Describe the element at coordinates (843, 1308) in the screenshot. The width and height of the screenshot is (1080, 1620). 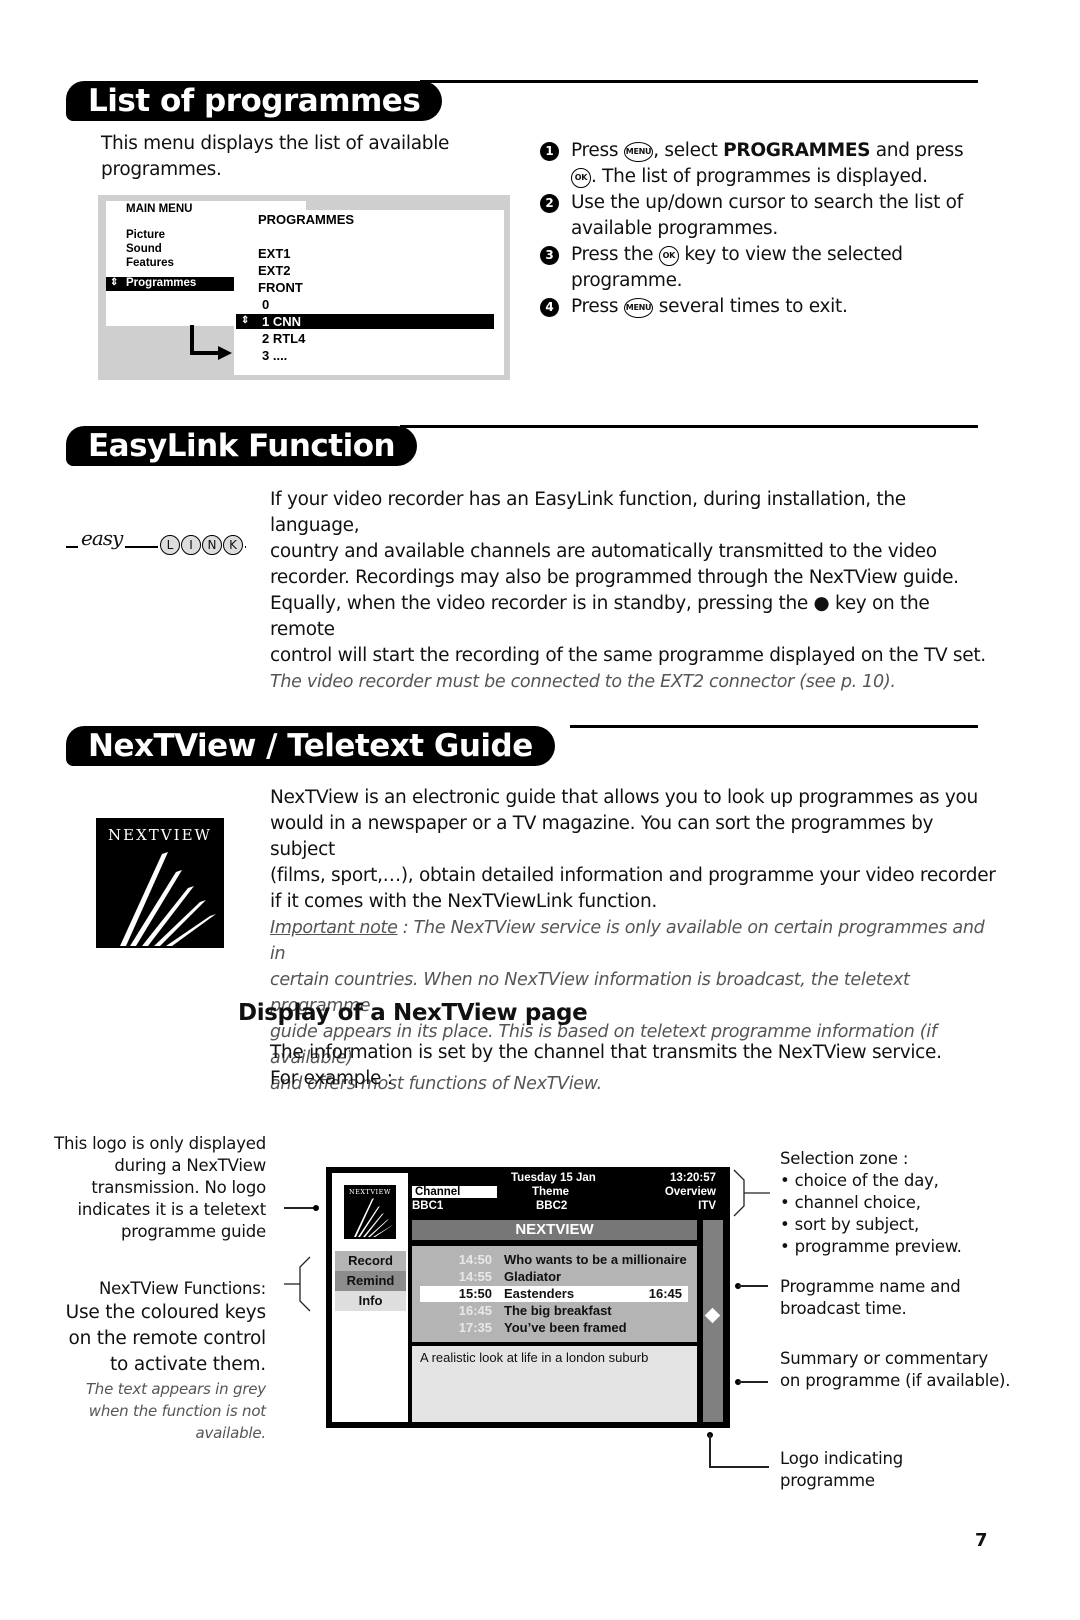
I see `annotation-line: broadcast time.` at that location.